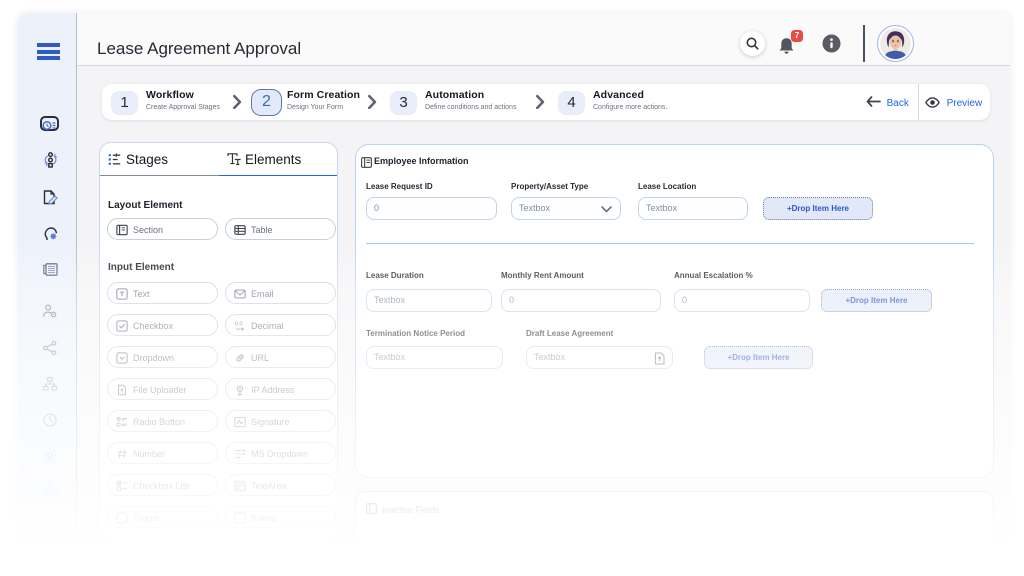 Image resolution: width=1024 pixels, height=576 pixels. Describe the element at coordinates (239, 325) in the screenshot. I see `svg-text: 0.0` at that location.